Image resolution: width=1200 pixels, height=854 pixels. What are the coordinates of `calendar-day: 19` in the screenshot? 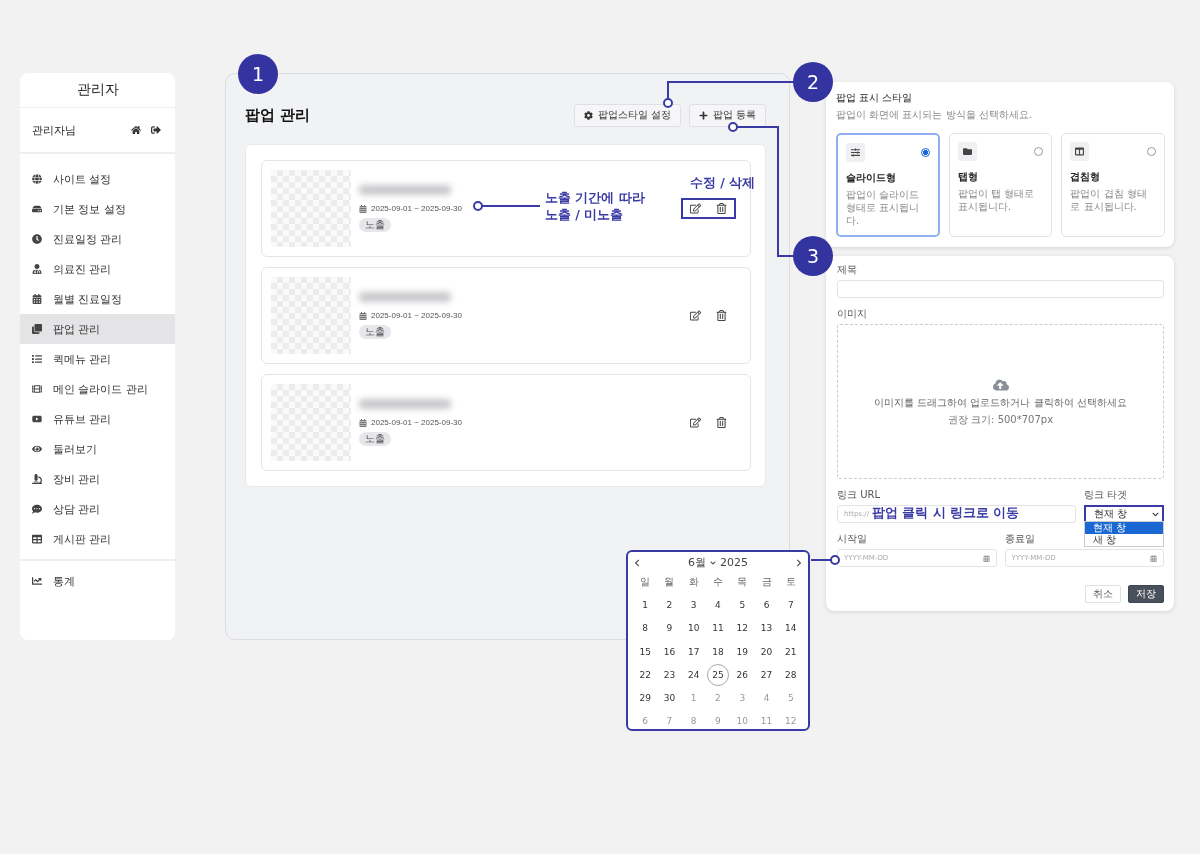 It's located at (742, 651).